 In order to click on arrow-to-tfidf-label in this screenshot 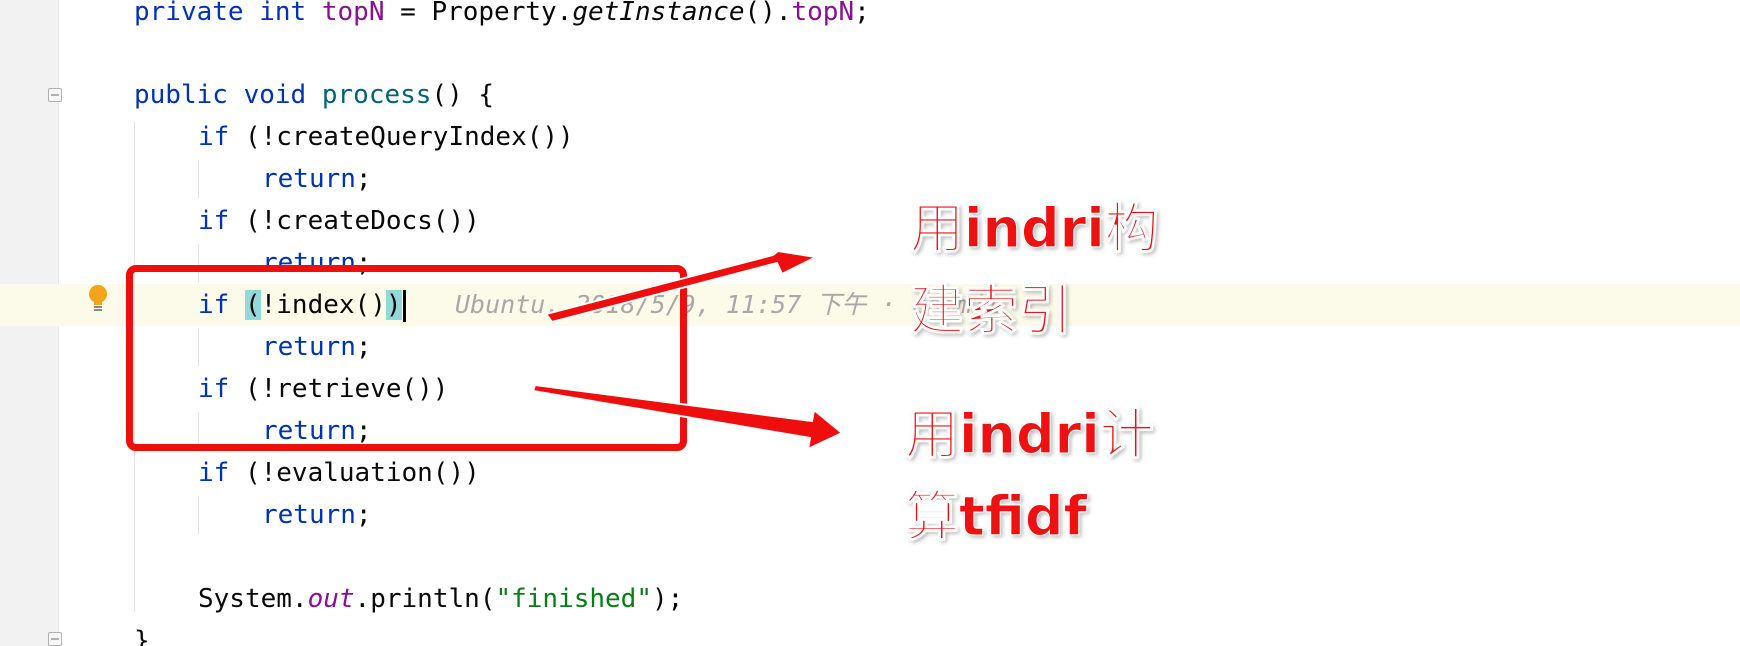, I will do `click(687, 417)`.